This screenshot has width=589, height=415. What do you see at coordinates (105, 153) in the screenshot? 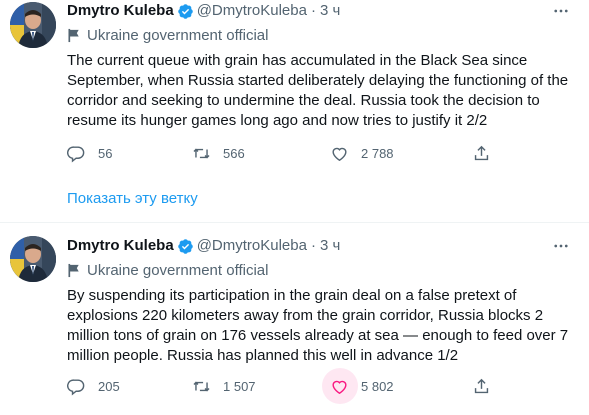
I see `reply-count: 56` at bounding box center [105, 153].